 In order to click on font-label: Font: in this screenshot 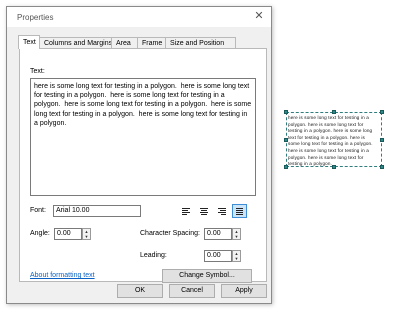, I will do `click(38, 210)`.